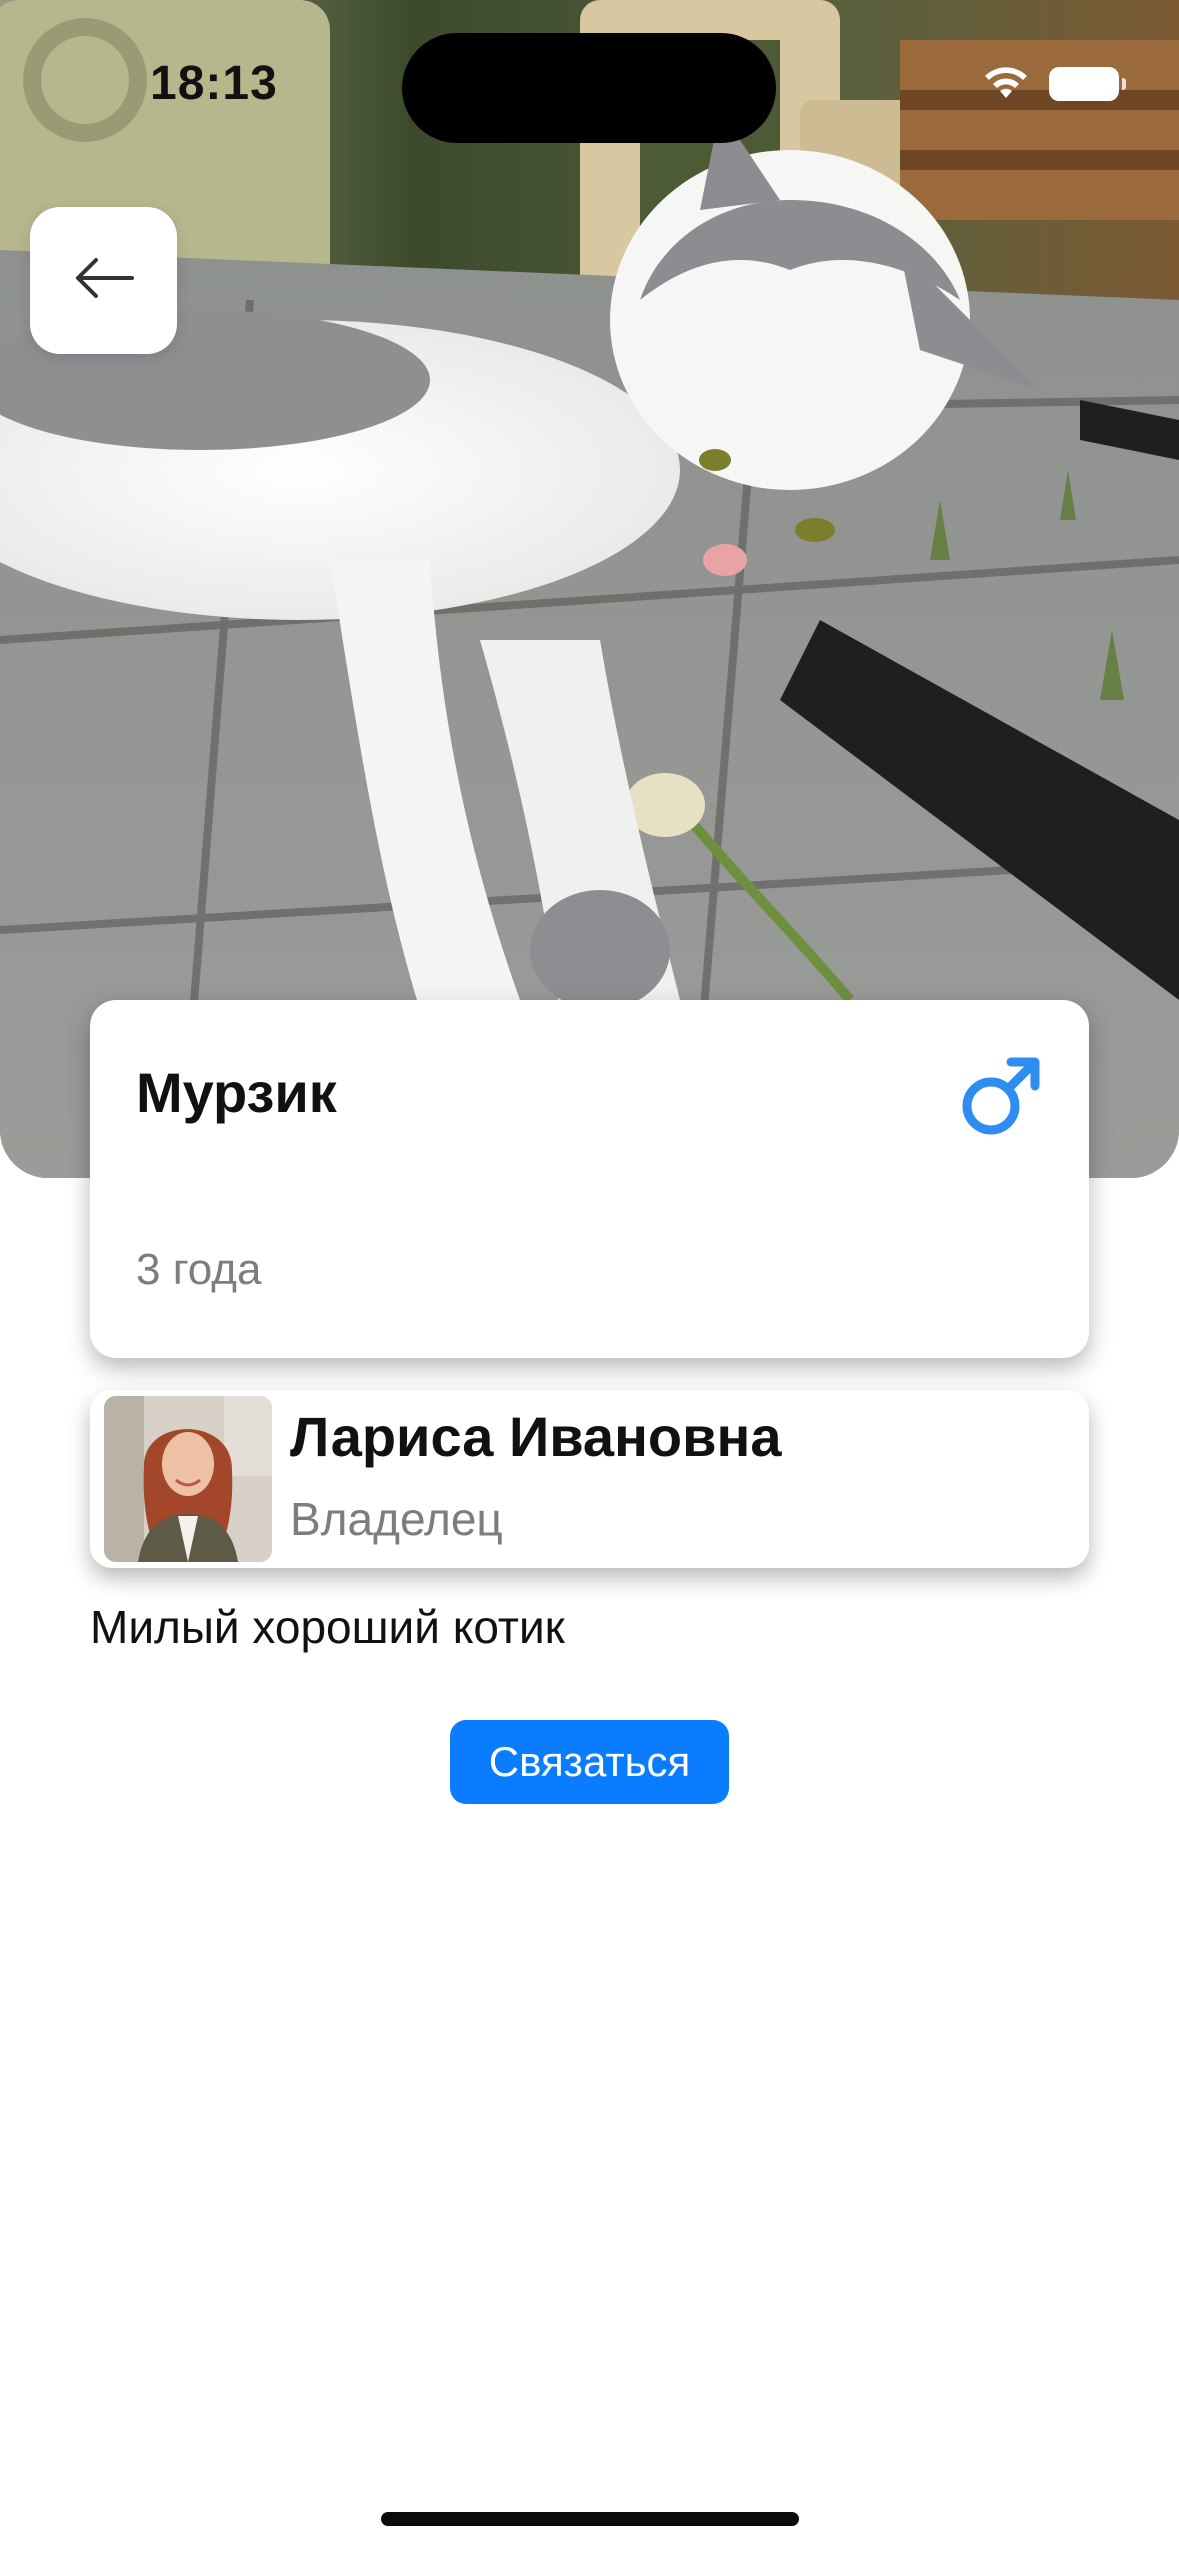 This screenshot has width=1179, height=2556. Describe the element at coordinates (1087, 83) in the screenshot. I see `battery-icon` at that location.